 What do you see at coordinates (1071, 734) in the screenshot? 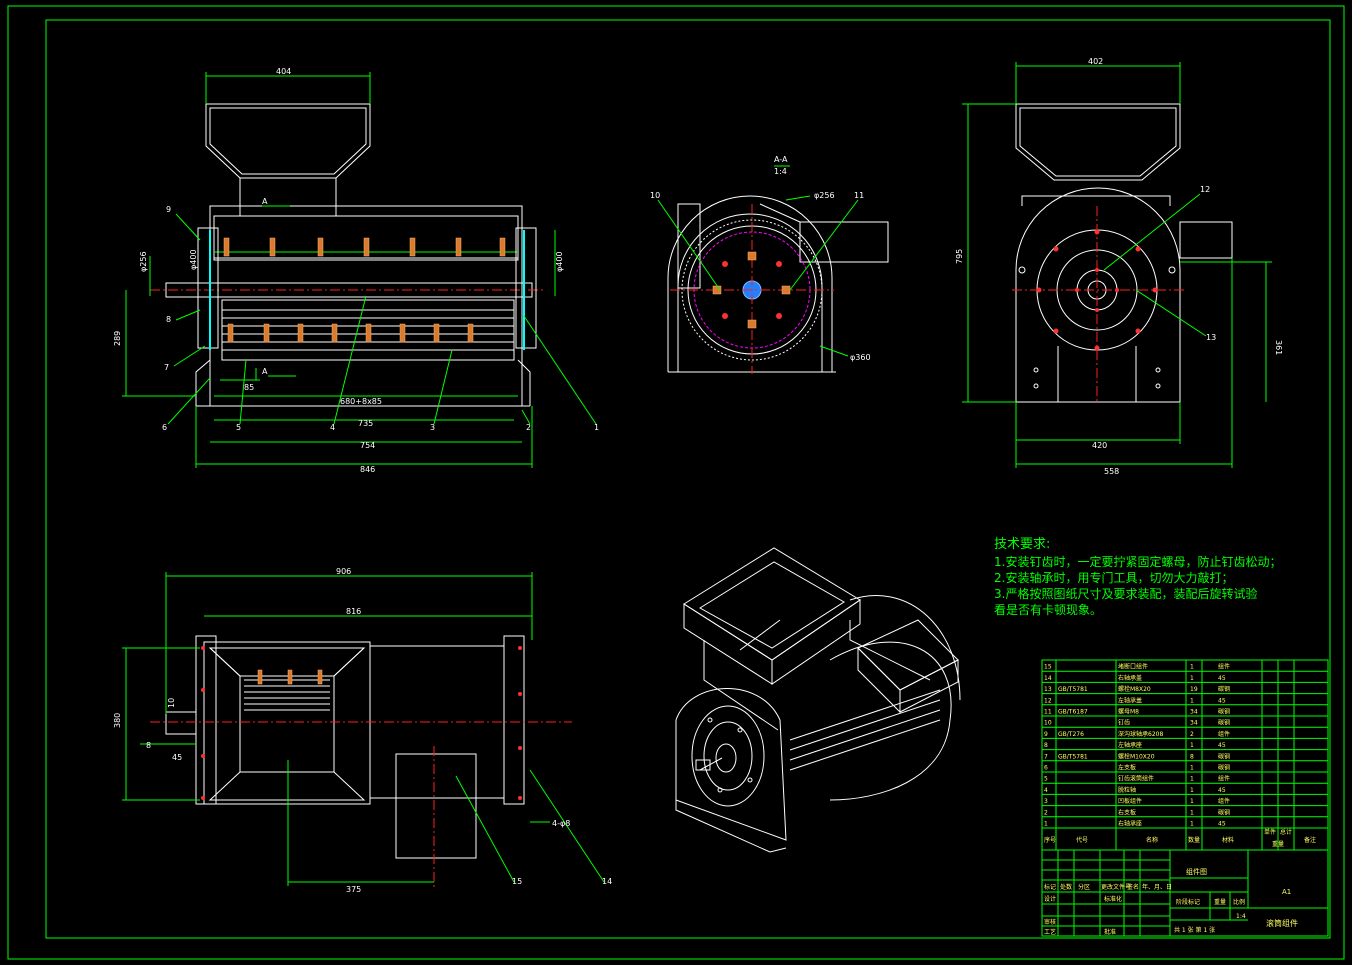
I see `parts-cell-code: GB/T276` at bounding box center [1071, 734].